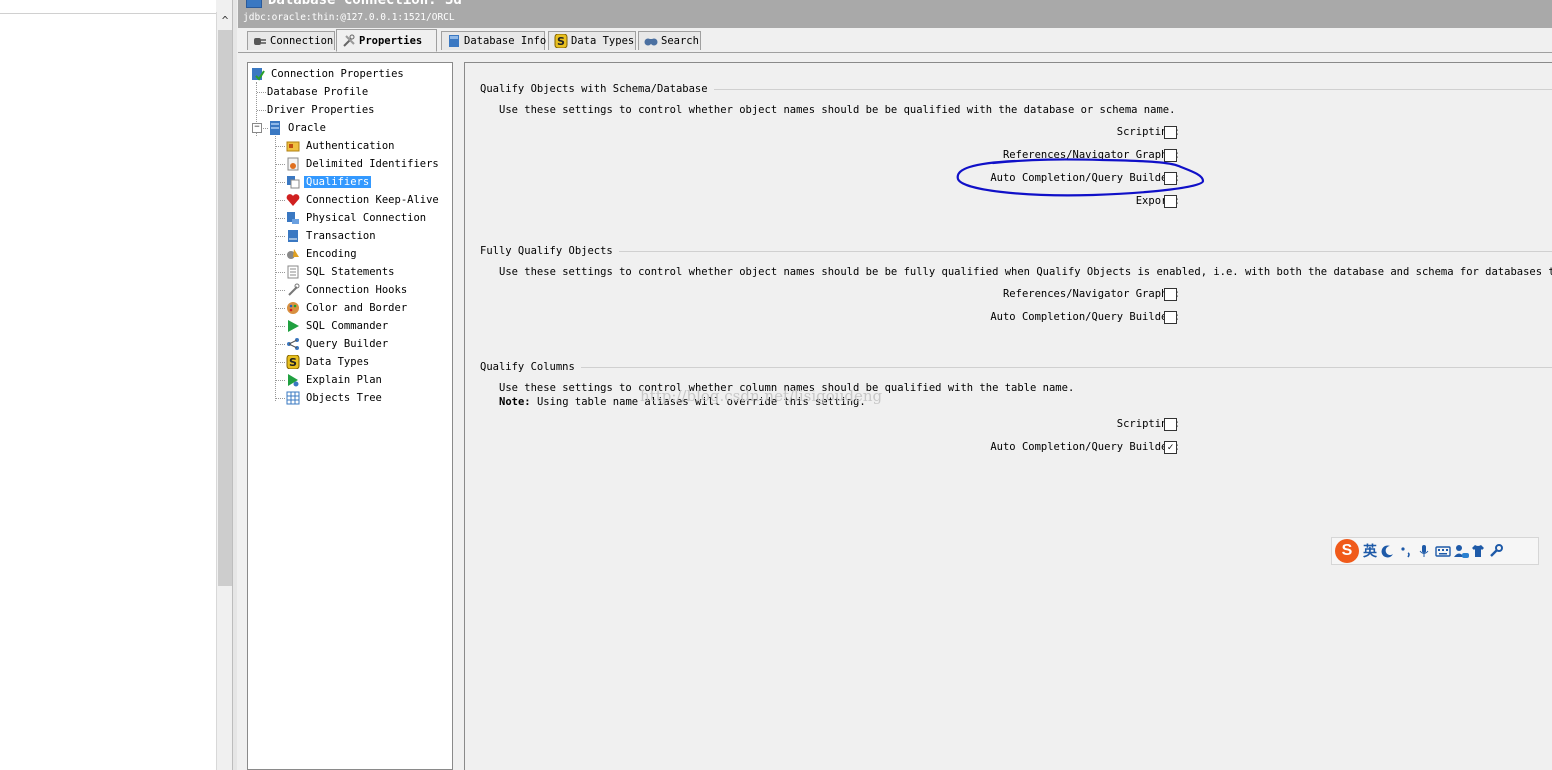  I want to click on tree-label: Database Profile, so click(318, 92).